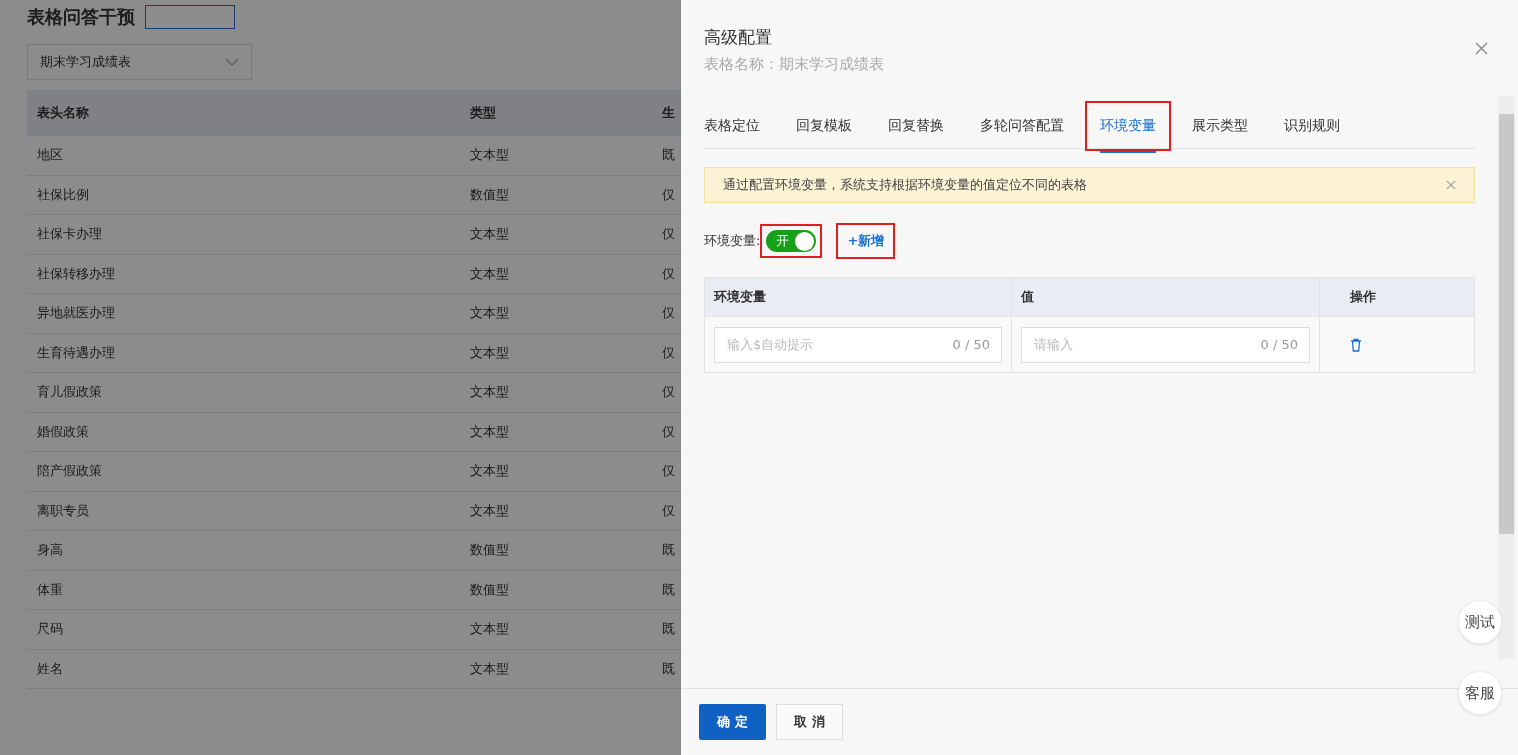 This screenshot has height=755, width=1518. Describe the element at coordinates (738, 37) in the screenshot. I see `drawer-title: 高级配置` at that location.